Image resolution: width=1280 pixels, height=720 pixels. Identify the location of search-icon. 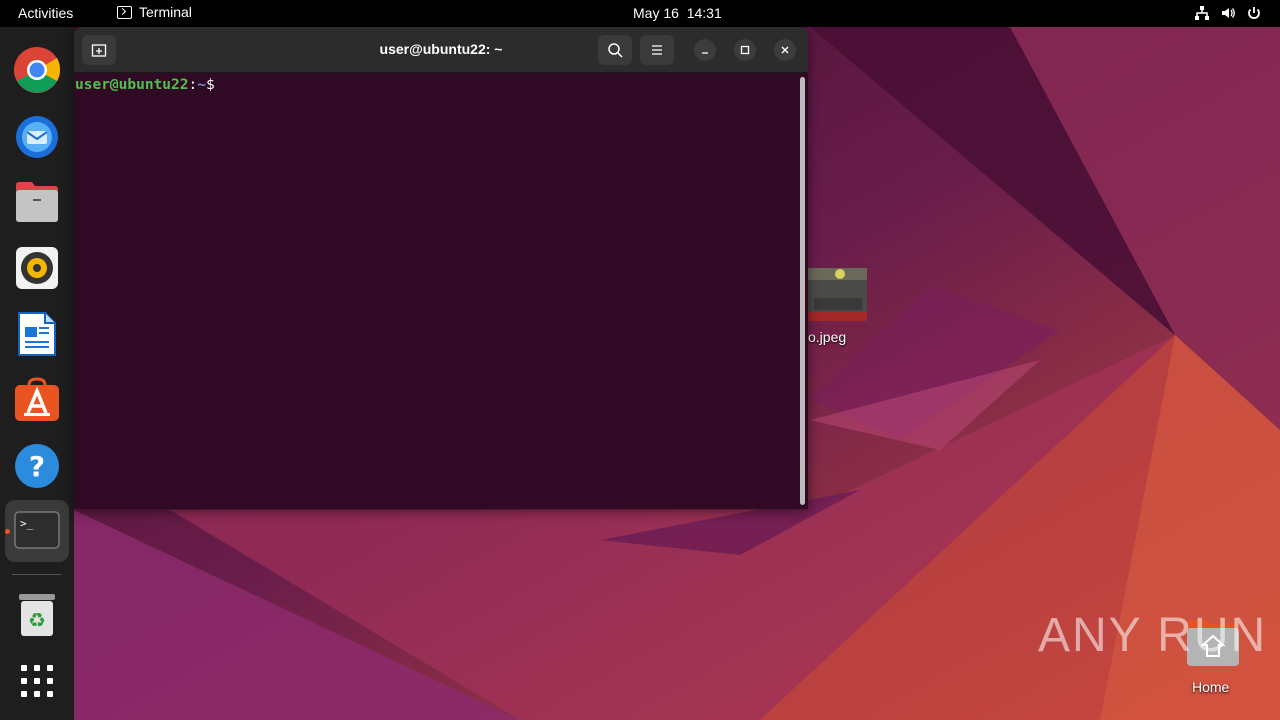
(615, 50).